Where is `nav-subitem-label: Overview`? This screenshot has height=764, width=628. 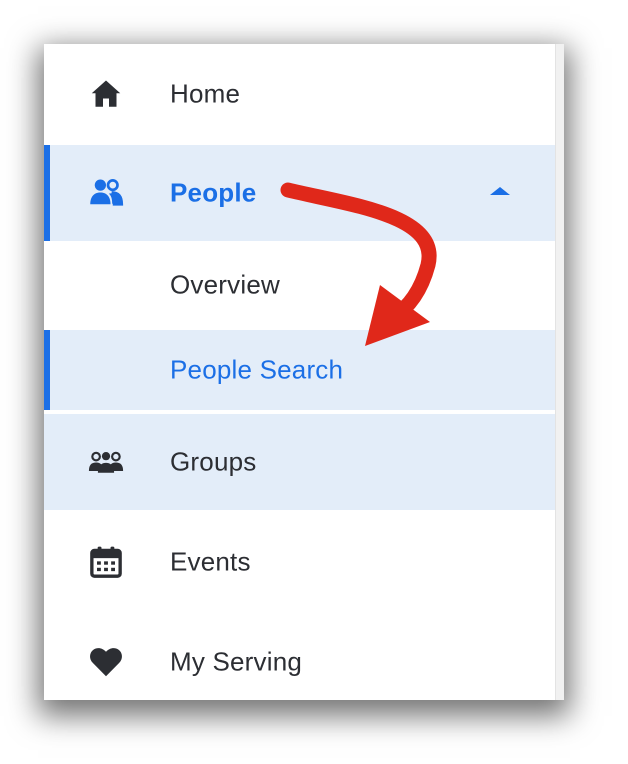 nav-subitem-label: Overview is located at coordinates (225, 284).